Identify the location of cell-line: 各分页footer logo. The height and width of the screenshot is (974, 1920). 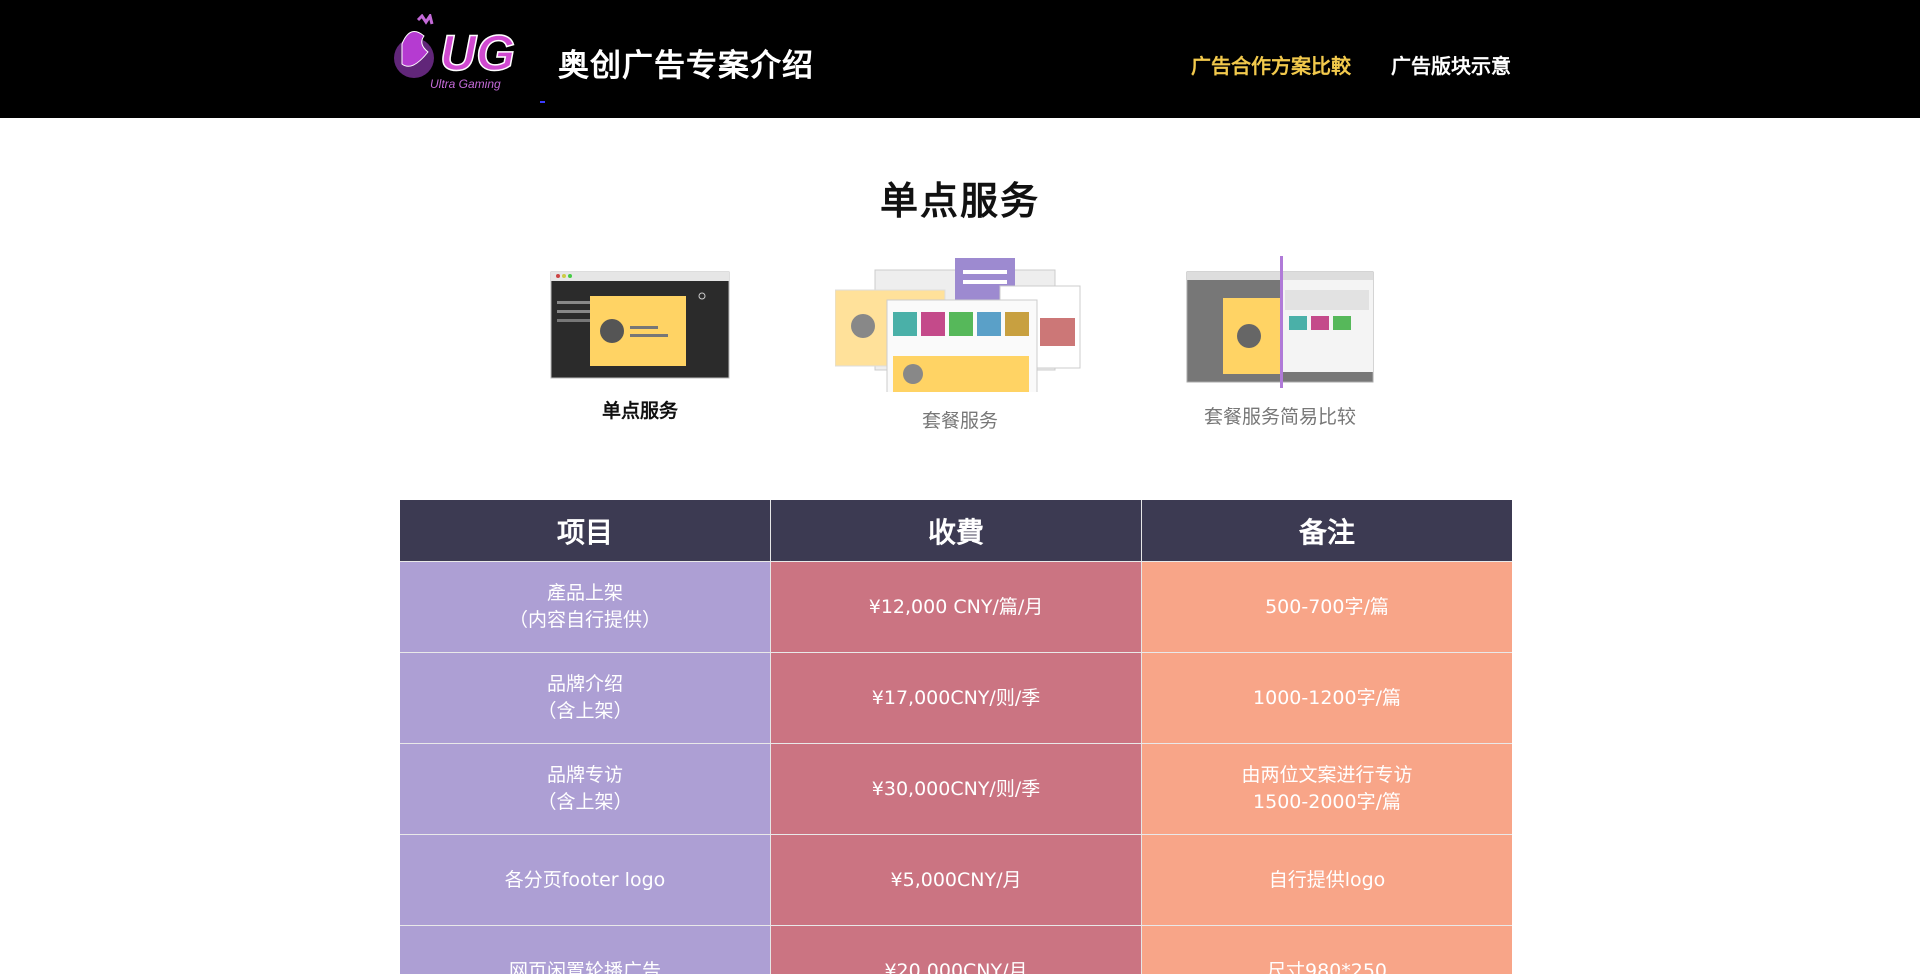
(585, 879).